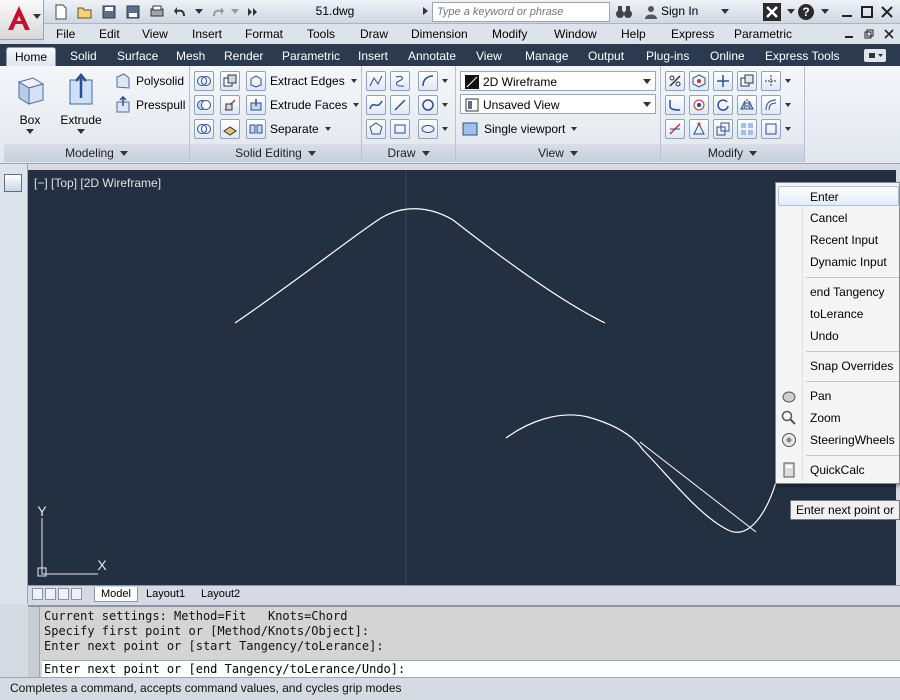 The height and width of the screenshot is (700, 900). I want to click on tab-surface: Surface, so click(137, 56).